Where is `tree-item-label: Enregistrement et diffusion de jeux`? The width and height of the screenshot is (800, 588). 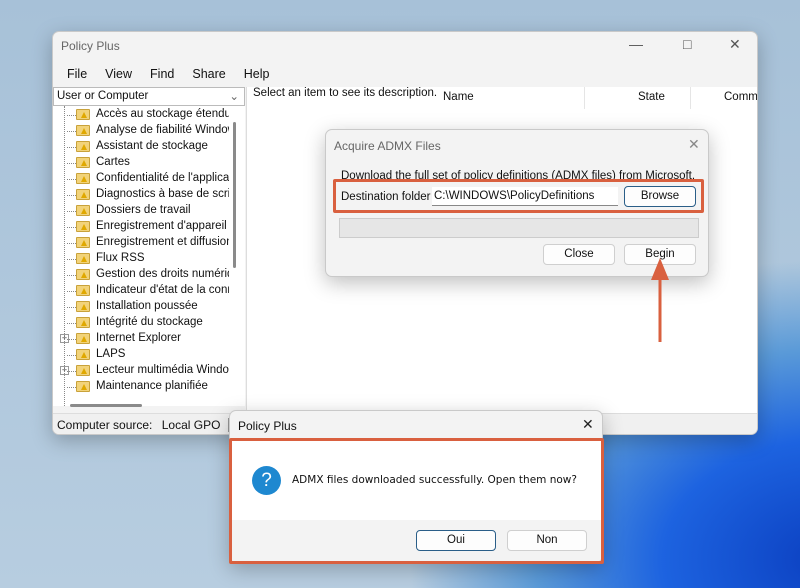 tree-item-label: Enregistrement et diffusion de jeux is located at coordinates (162, 242).